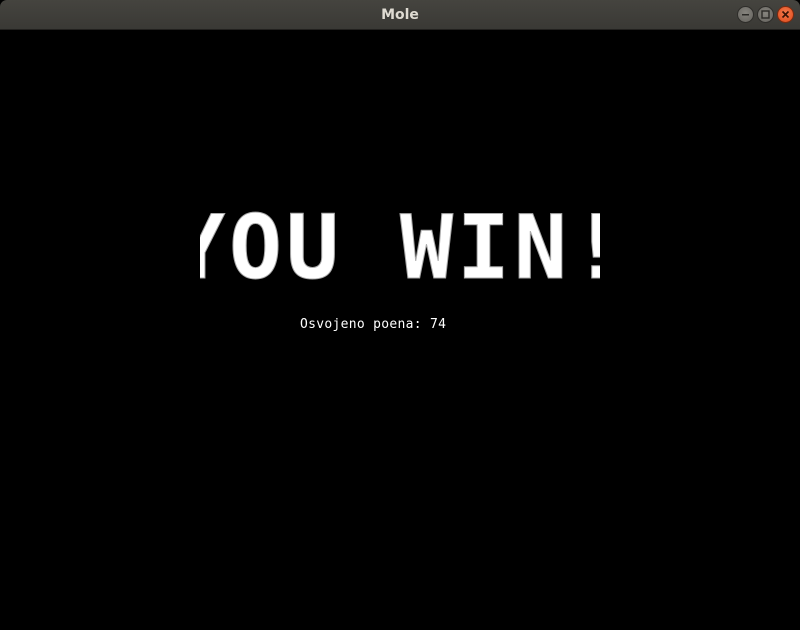 The image size is (800, 630). I want to click on title-bar: Mole, so click(400, 15).